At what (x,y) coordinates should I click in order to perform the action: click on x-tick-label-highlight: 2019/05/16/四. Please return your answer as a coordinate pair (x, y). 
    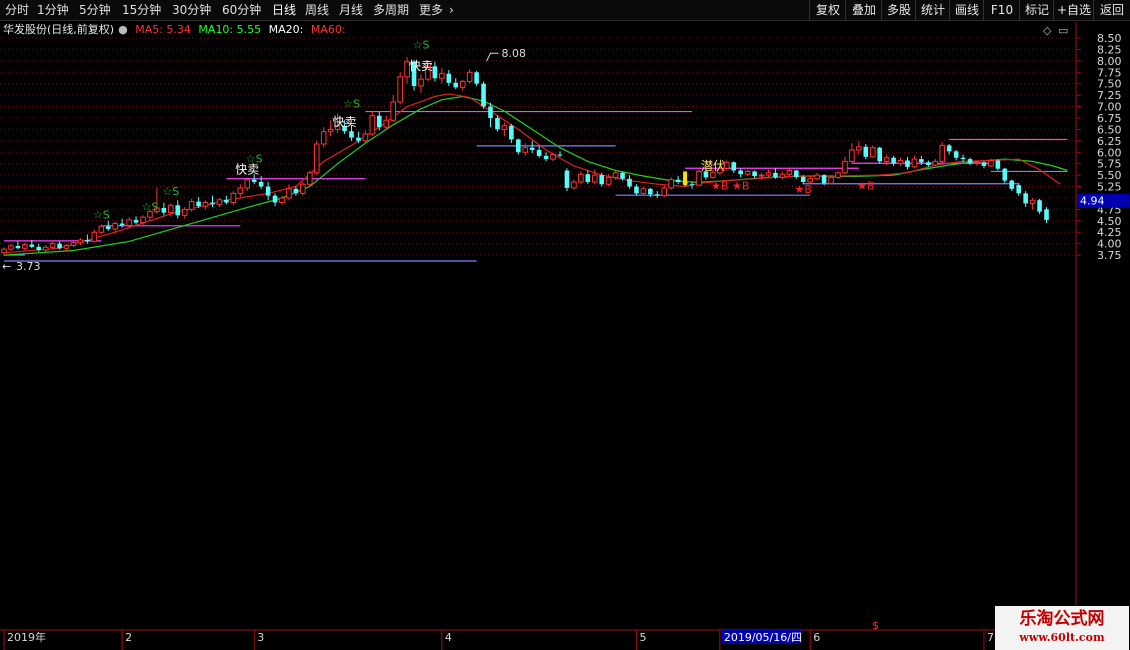
    Looking at the image, I should click on (763, 637).